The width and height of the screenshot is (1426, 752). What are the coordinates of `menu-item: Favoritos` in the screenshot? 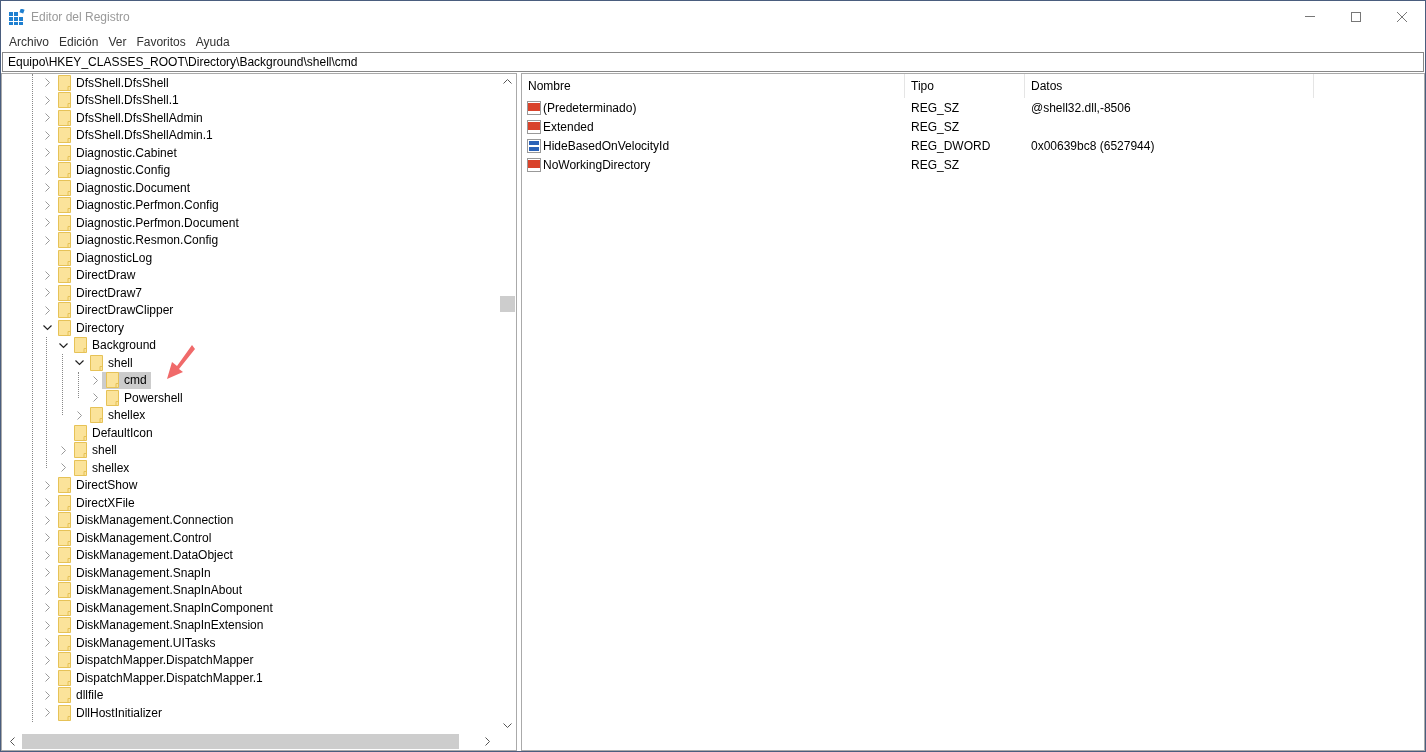 It's located at (161, 41).